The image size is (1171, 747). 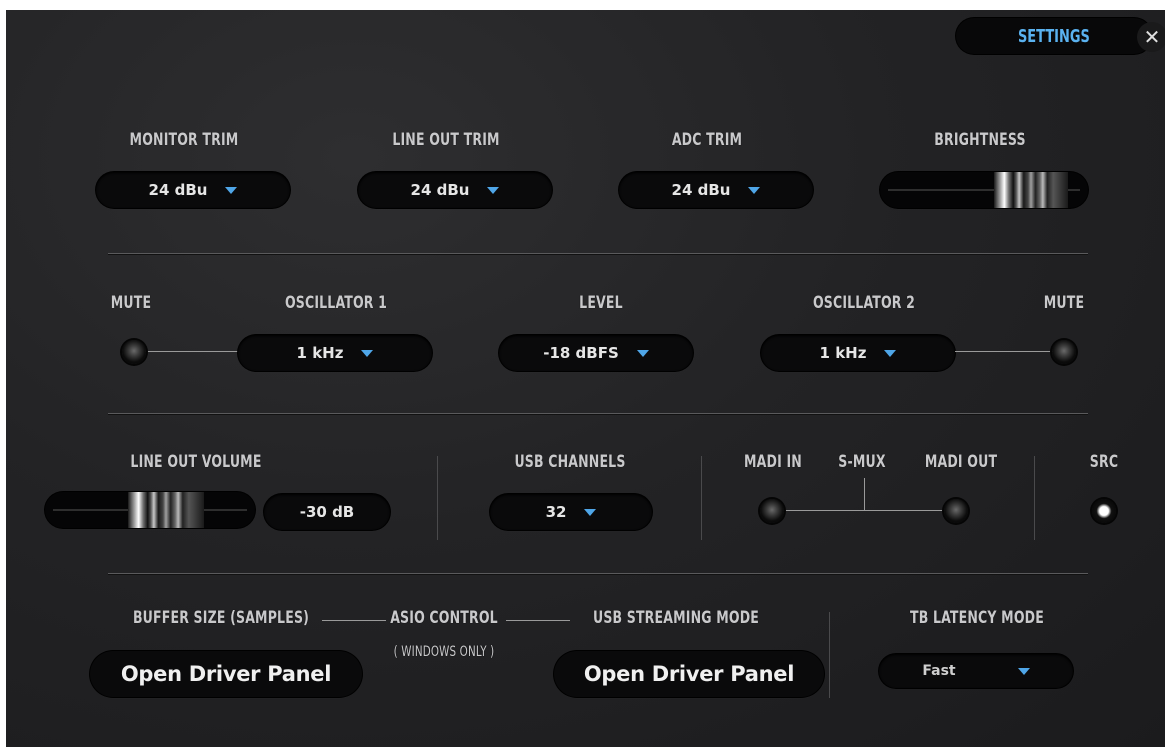 What do you see at coordinates (221, 618) in the screenshot?
I see `buffer-size-label: BUFFER SIZE (SAMPLES)` at bounding box center [221, 618].